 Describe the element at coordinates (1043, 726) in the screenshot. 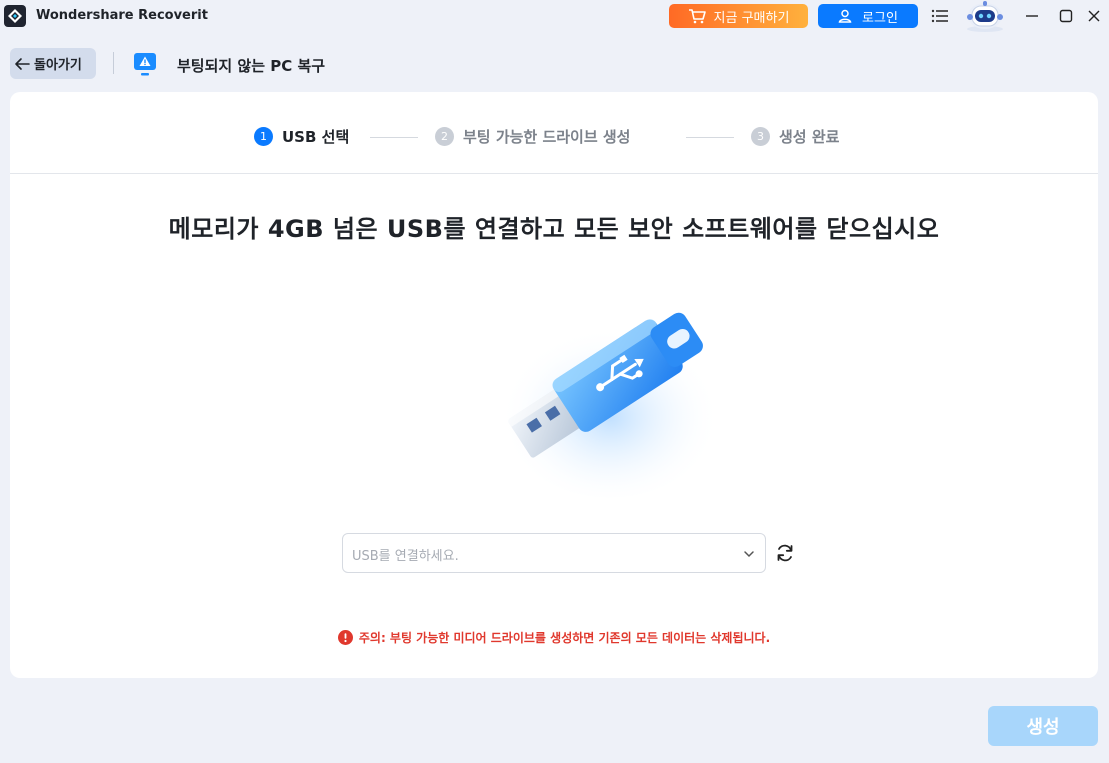

I see `create-button: 생성` at that location.